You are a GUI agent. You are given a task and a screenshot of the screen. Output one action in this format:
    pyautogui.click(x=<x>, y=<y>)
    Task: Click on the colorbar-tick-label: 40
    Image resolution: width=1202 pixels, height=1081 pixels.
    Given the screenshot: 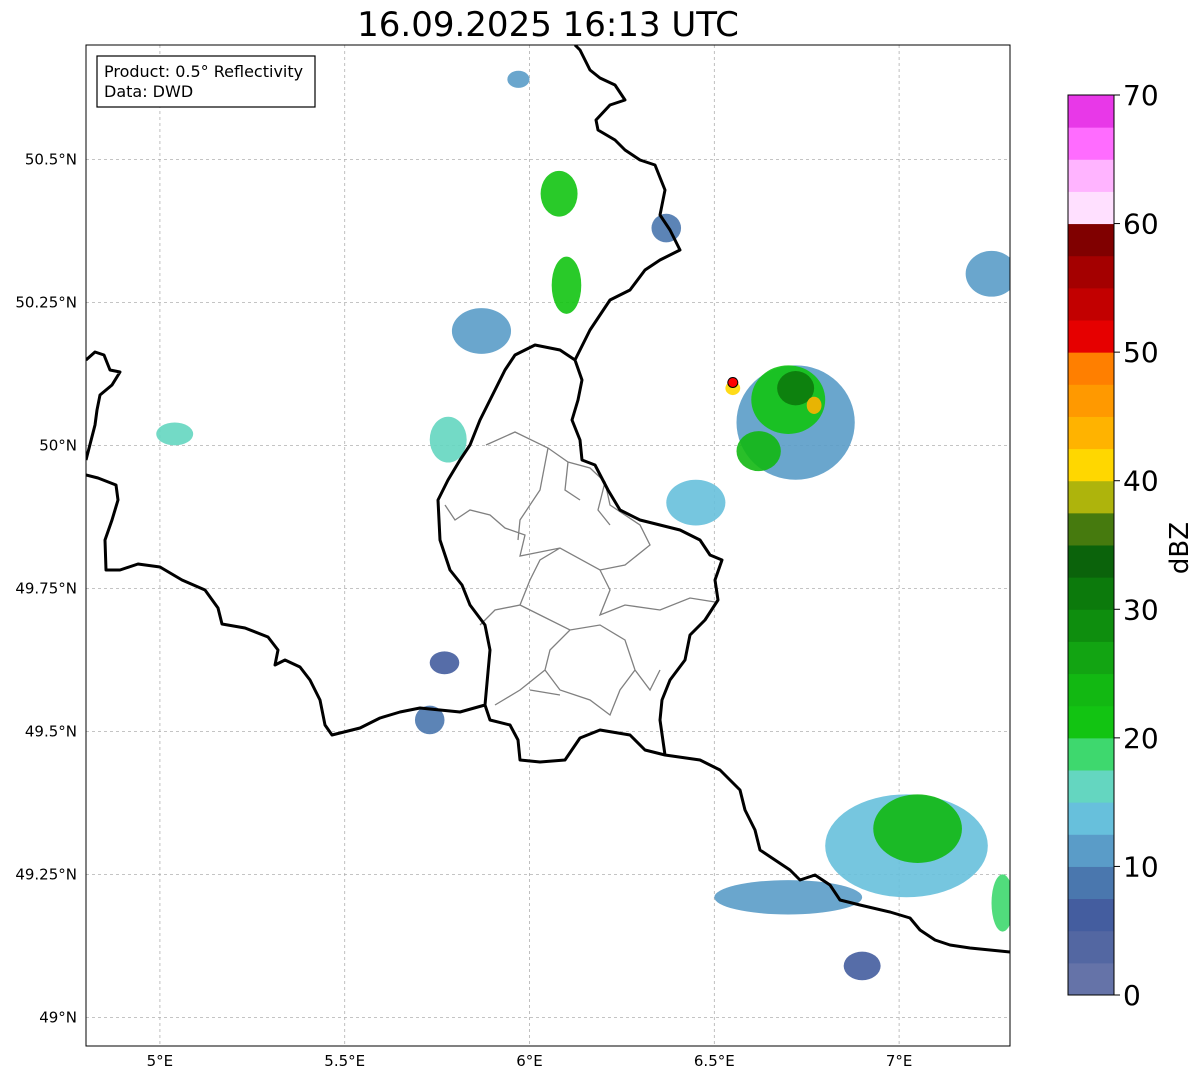 What is the action you would take?
    pyautogui.click(x=1141, y=481)
    